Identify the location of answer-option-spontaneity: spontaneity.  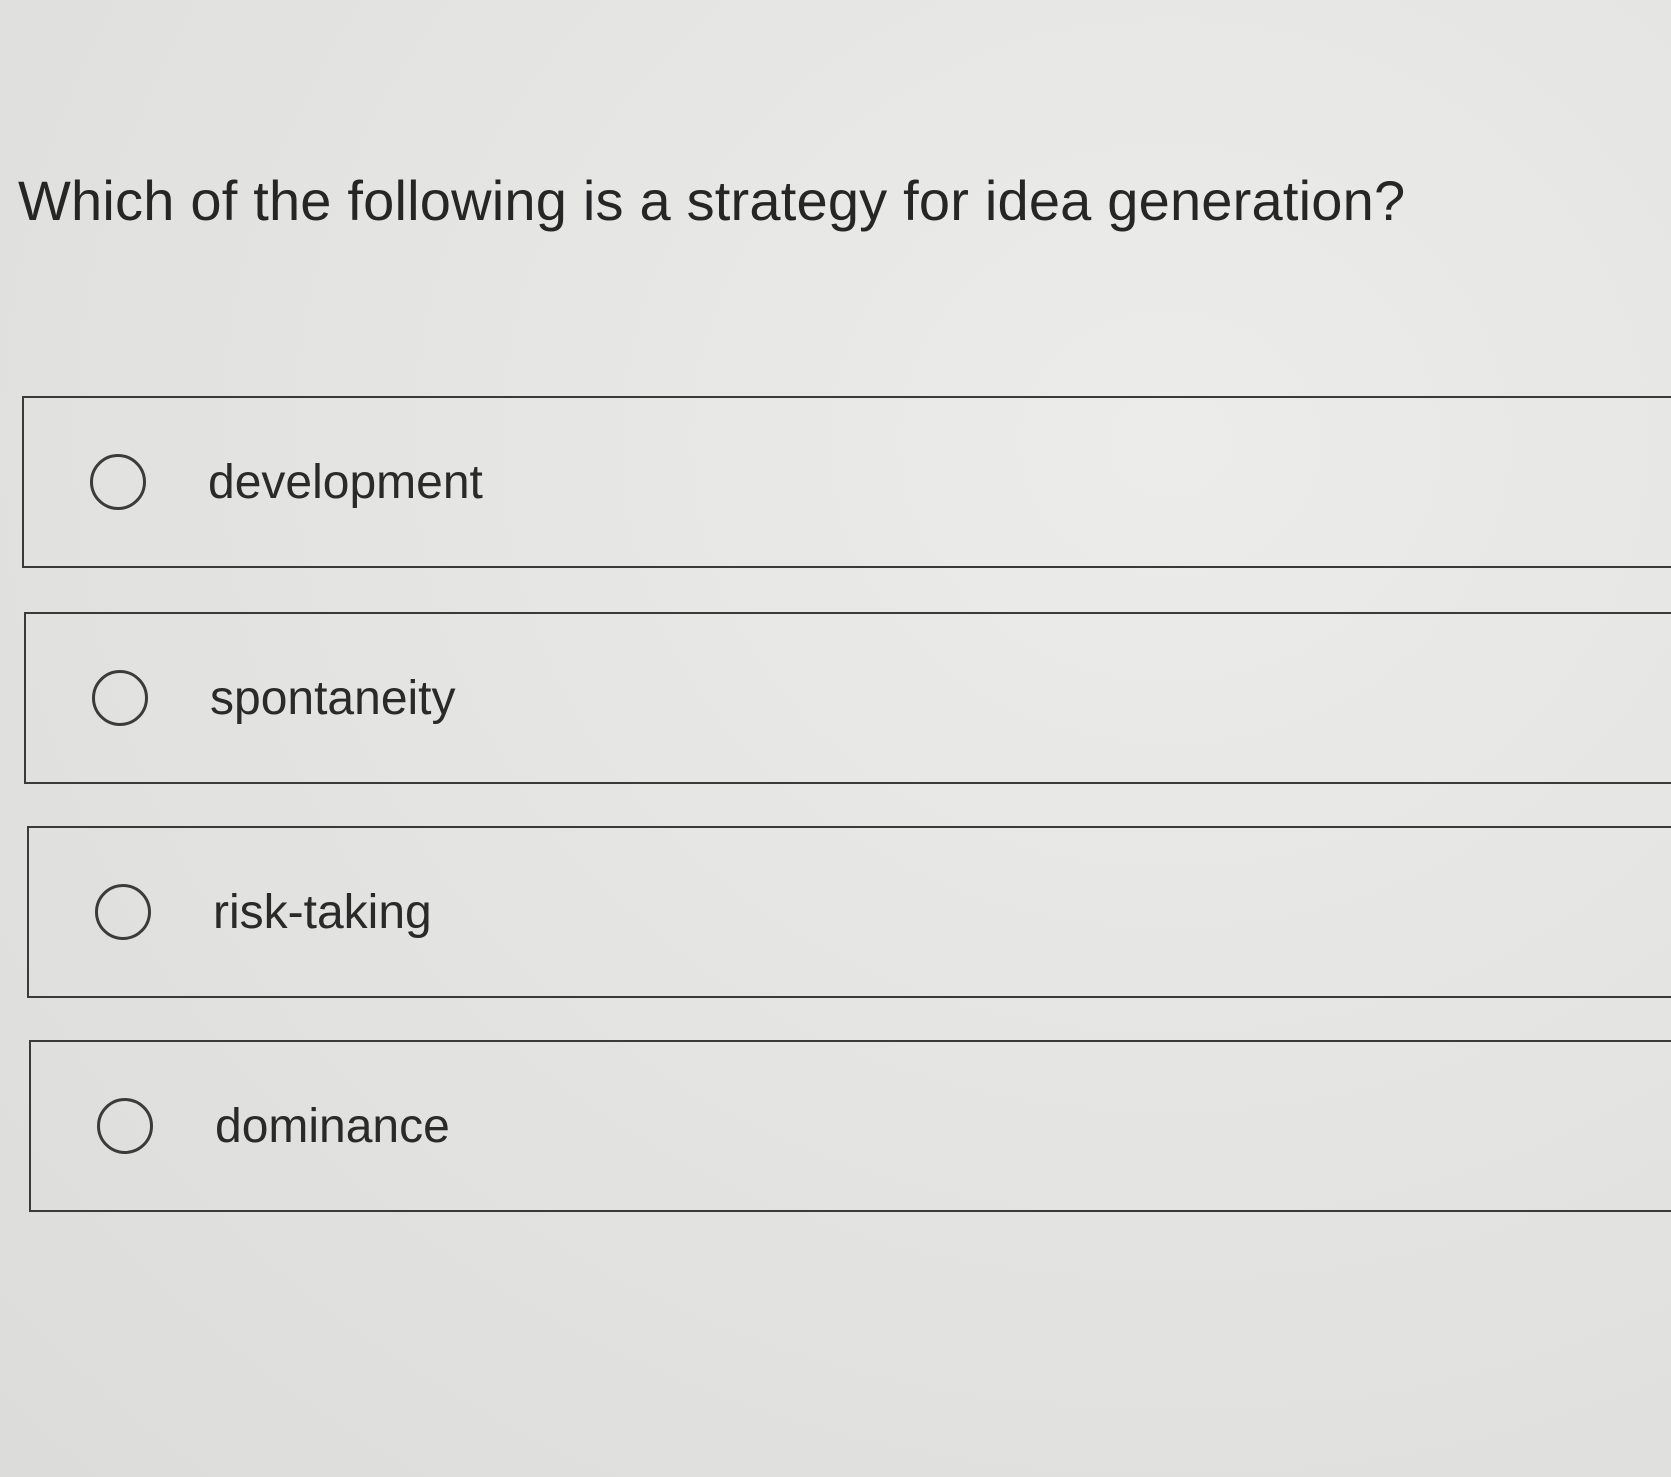
(847, 698).